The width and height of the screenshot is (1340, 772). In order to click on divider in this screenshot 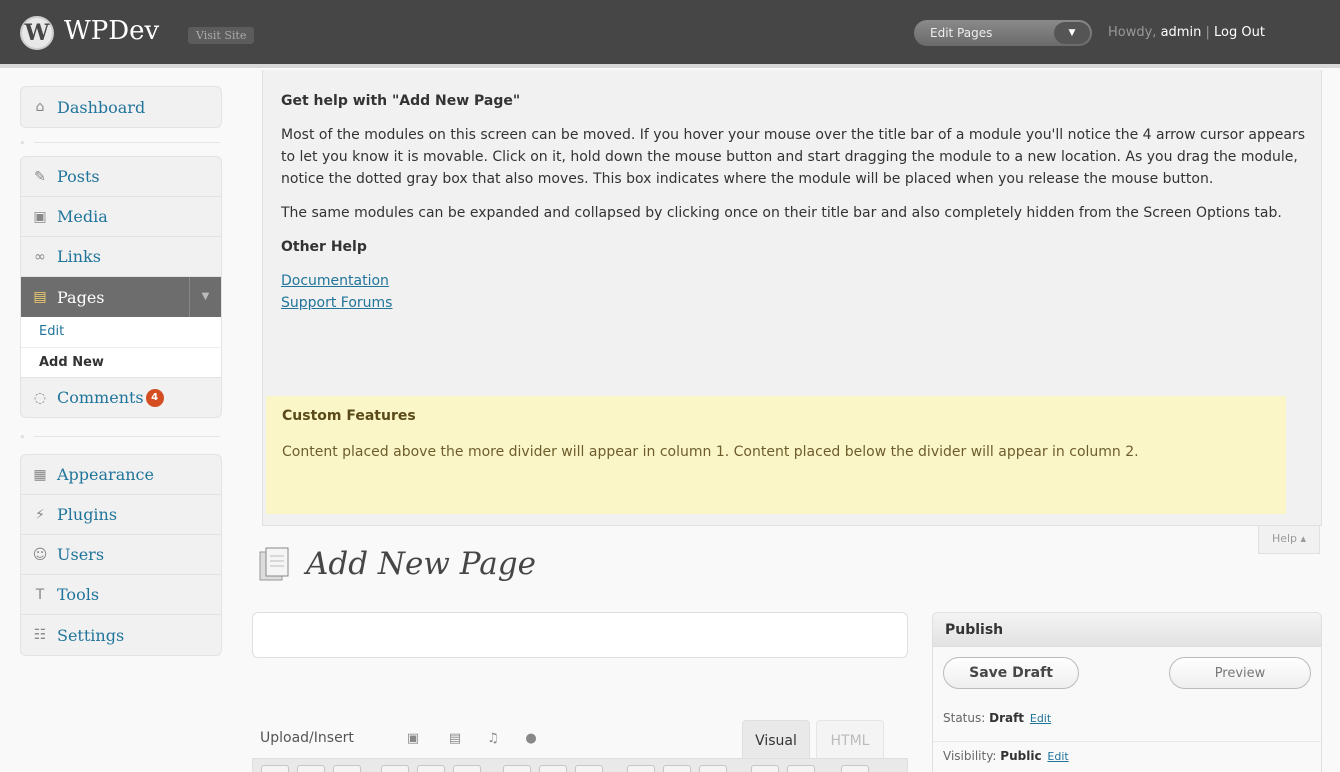, I will do `click(1127, 741)`.